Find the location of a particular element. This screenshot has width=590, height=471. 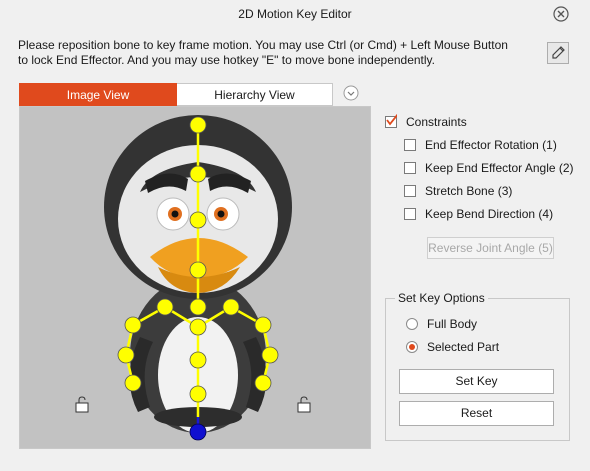

constraint-option-1-label: End Effector Rotation (1) is located at coordinates (491, 145).